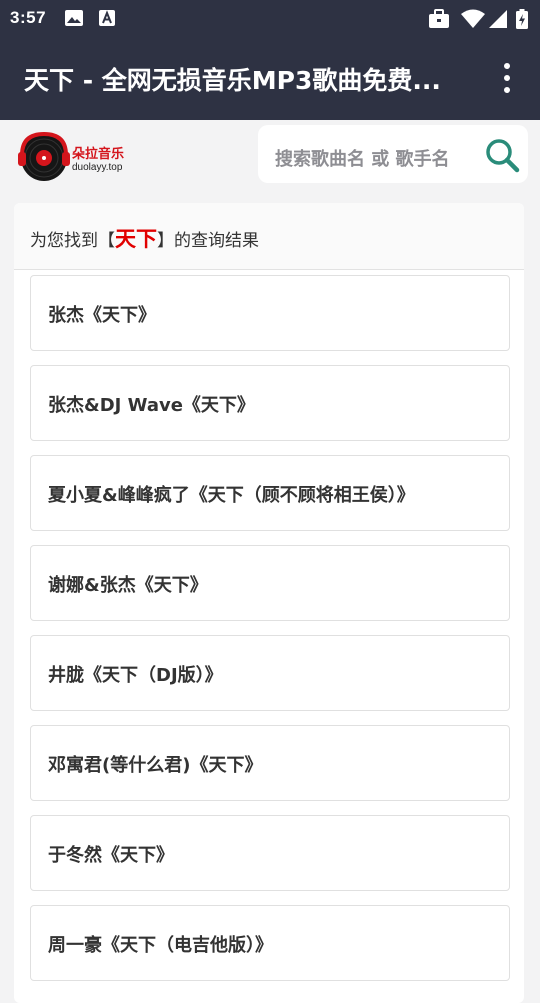 The width and height of the screenshot is (540, 1003). I want to click on list-item: 井胧《天下（DJ版）》, so click(270, 673).